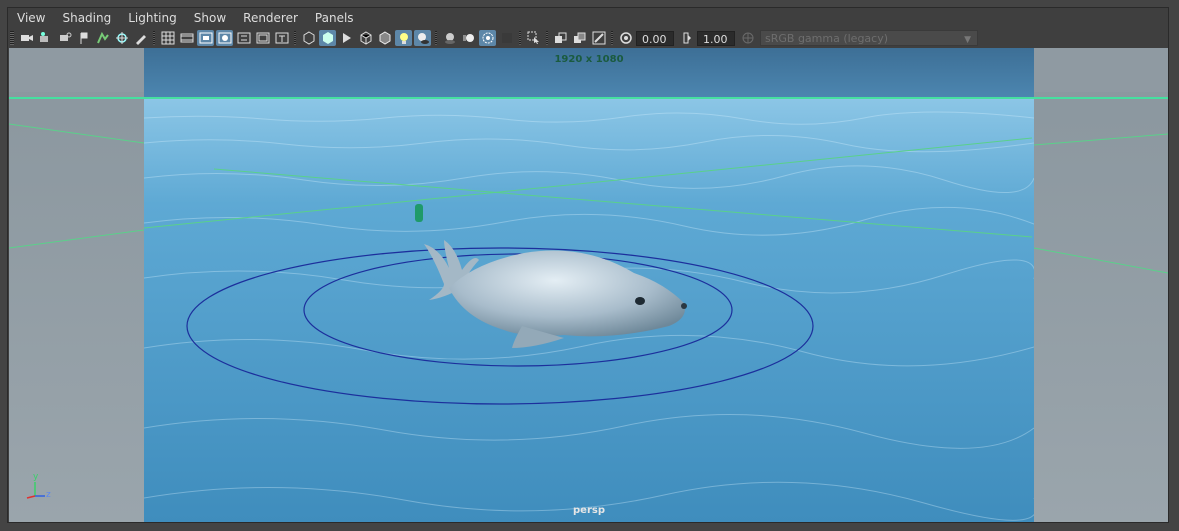 The height and width of the screenshot is (531, 1179). Describe the element at coordinates (308, 38) in the screenshot. I see `wireframe-icon` at that location.